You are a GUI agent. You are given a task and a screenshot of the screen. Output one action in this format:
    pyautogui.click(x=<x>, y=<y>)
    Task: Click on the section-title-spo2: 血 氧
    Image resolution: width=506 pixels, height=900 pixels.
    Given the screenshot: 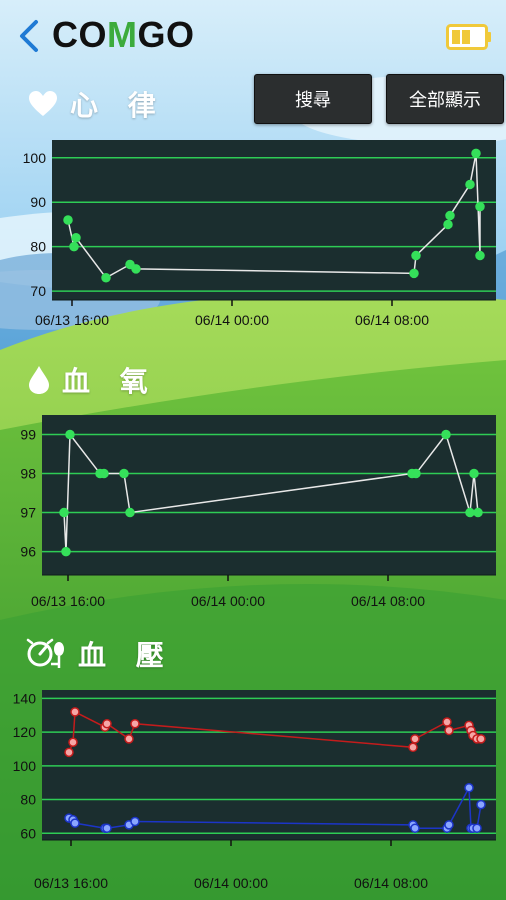 What is the action you would take?
    pyautogui.click(x=110, y=381)
    